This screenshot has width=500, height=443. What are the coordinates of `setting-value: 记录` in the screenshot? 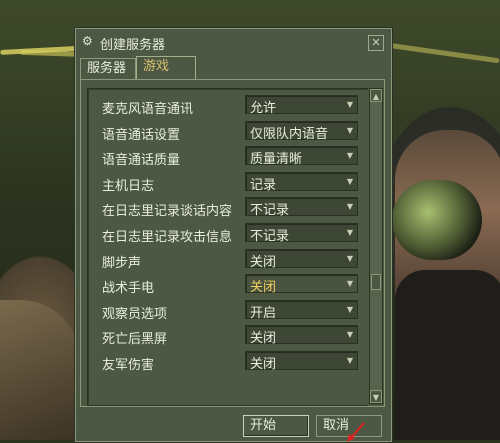 It's located at (263, 185).